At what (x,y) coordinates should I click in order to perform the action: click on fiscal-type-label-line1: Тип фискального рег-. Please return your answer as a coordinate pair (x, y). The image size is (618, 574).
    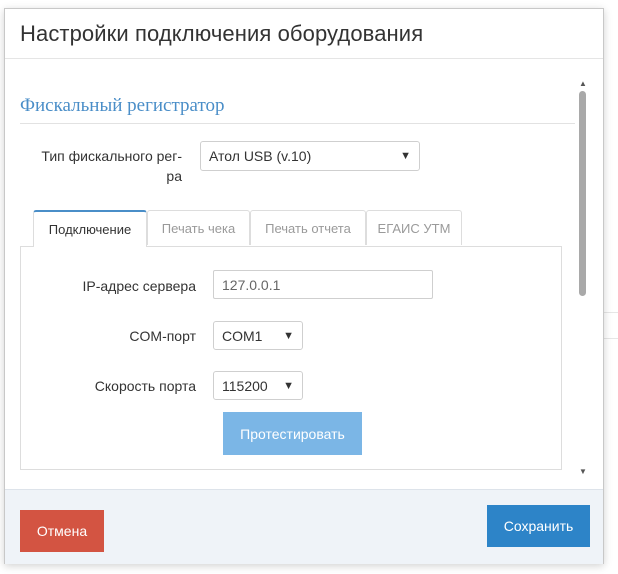
    Looking at the image, I should click on (111, 156).